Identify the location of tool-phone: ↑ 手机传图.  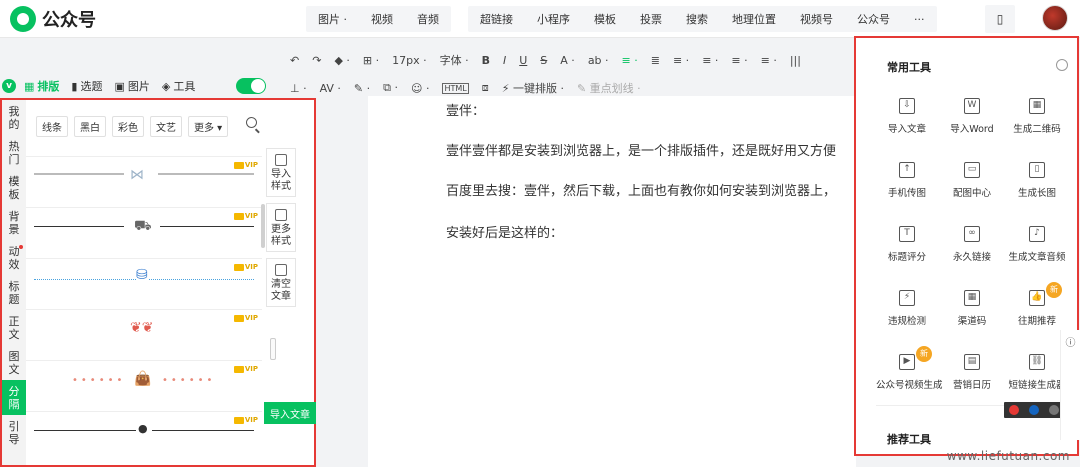
(907, 182).